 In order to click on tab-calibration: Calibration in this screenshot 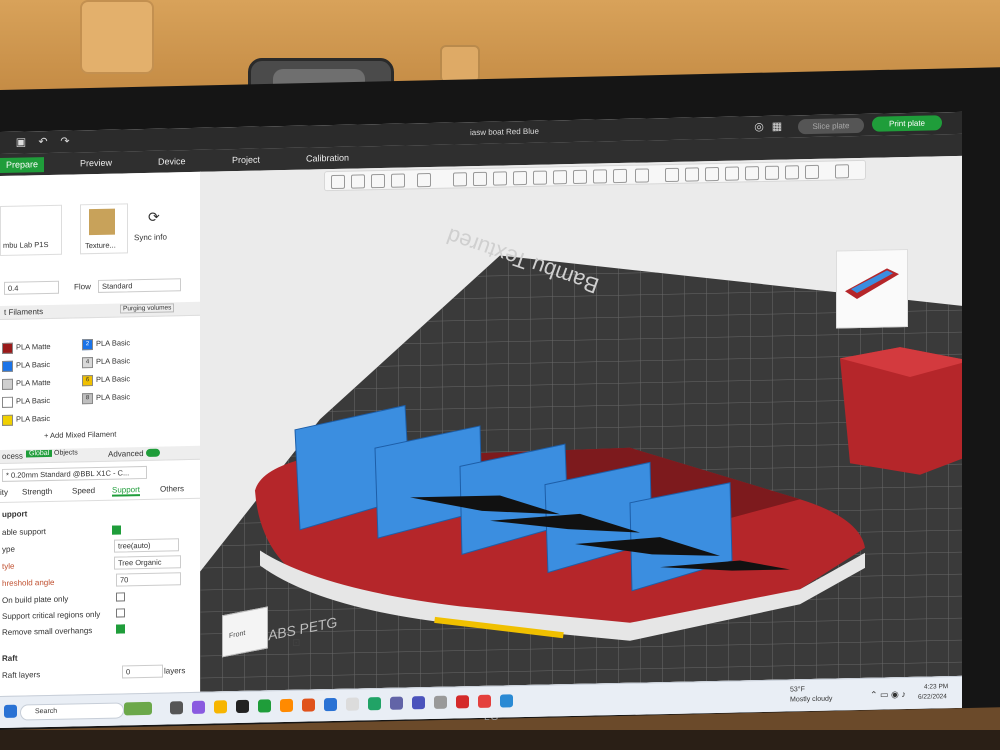, I will do `click(327, 159)`.